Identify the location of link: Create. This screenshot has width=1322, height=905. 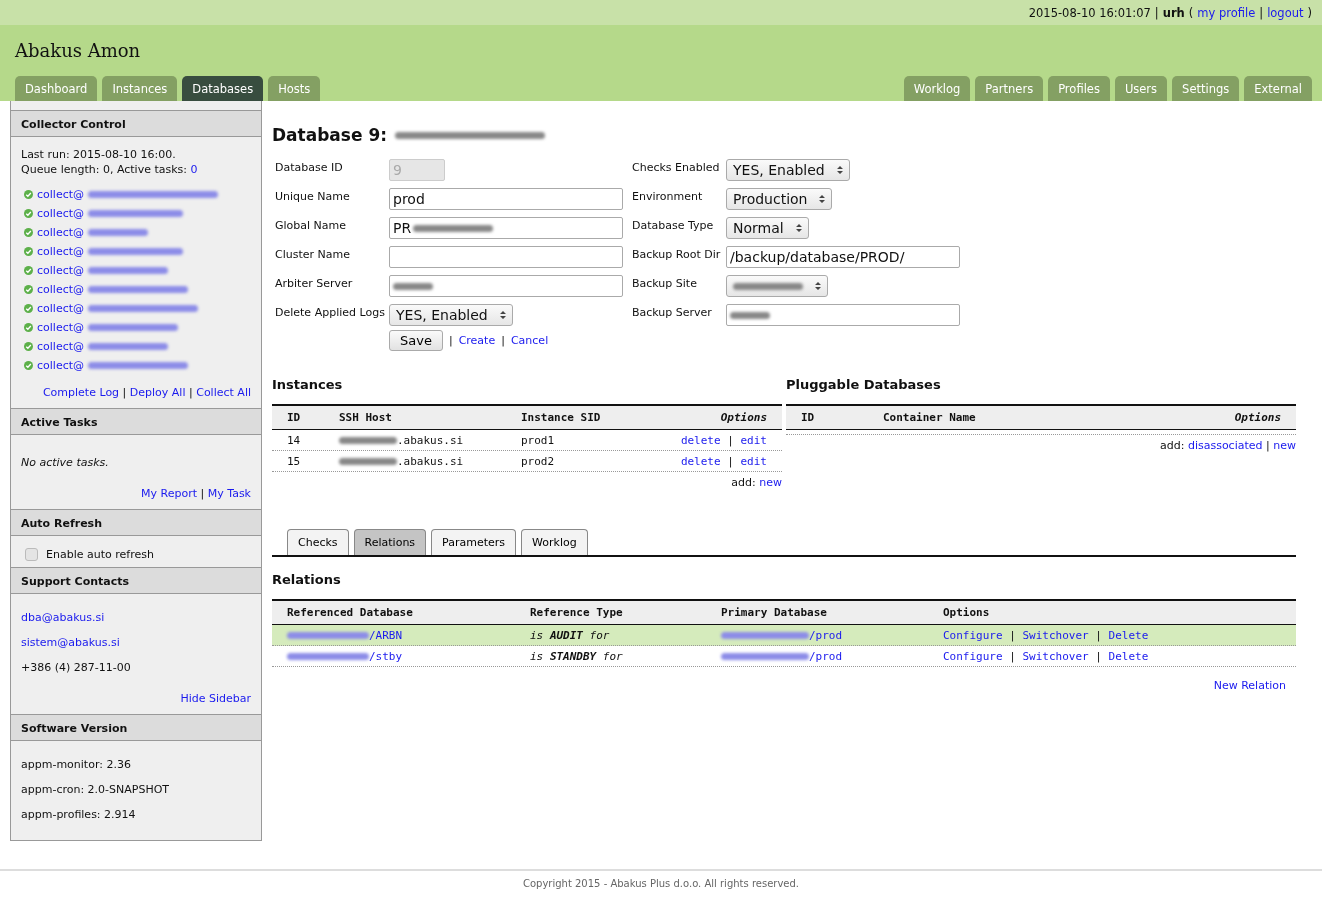
(477, 340).